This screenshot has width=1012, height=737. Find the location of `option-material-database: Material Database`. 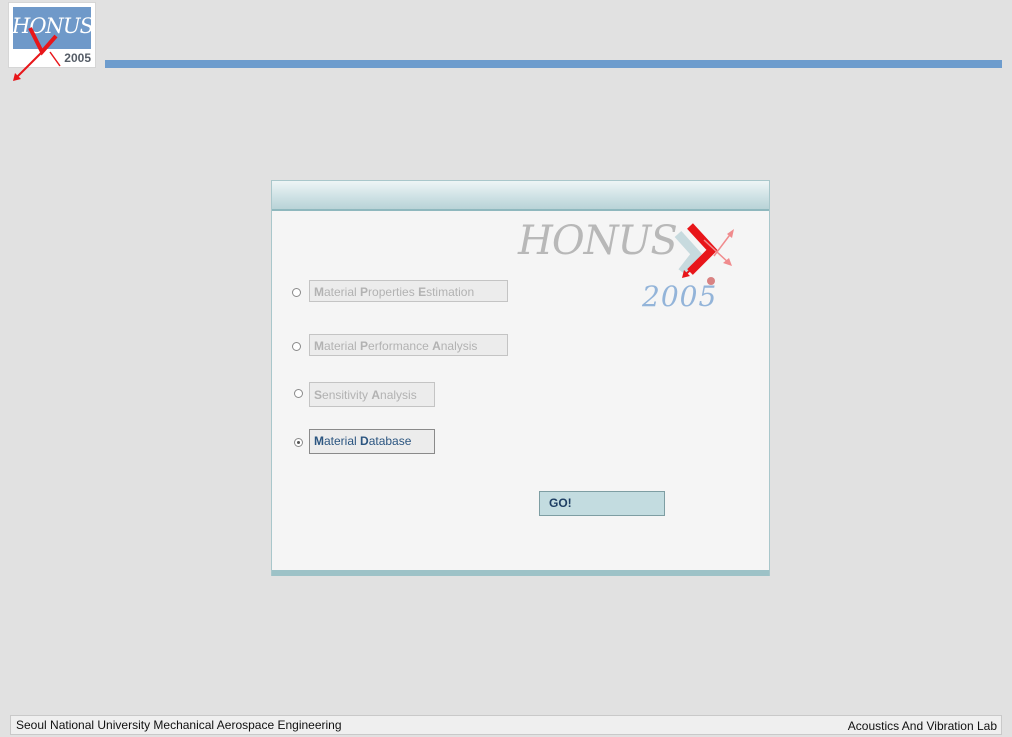

option-material-database: Material Database is located at coordinates (372, 441).